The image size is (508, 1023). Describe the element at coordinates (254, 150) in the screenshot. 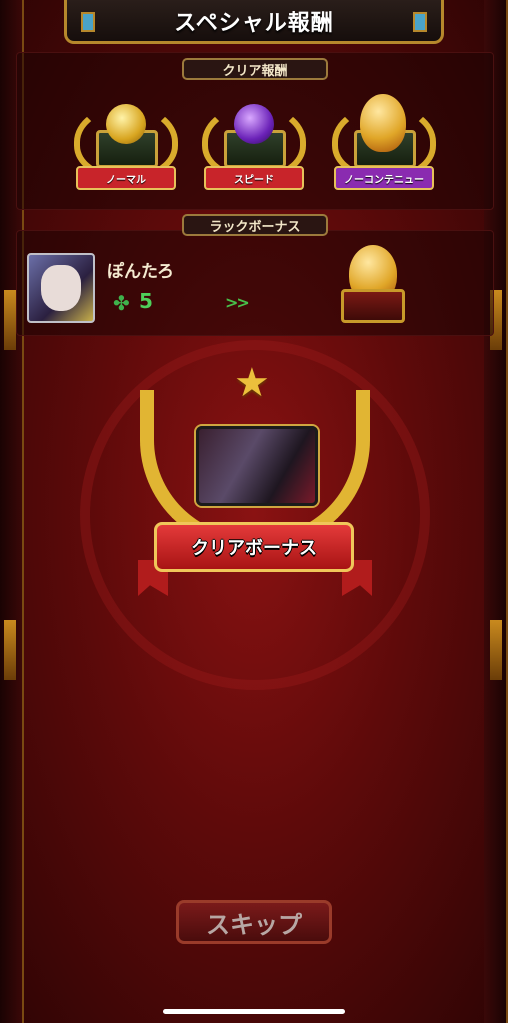

I see `reward-speed: スピード` at that location.